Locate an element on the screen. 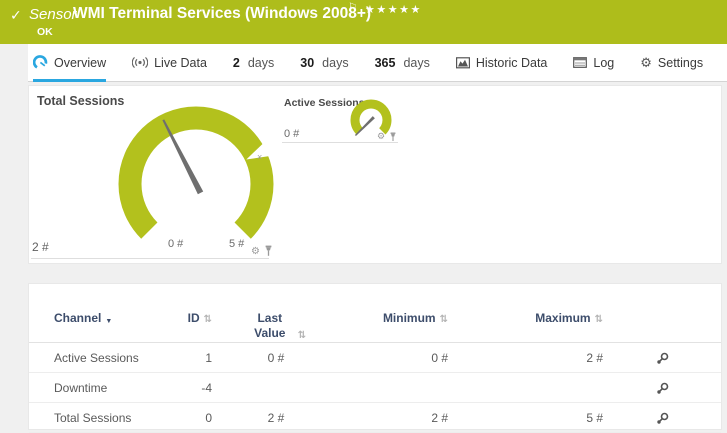 The width and height of the screenshot is (727, 433). cell-last-value: 0 # is located at coordinates (276, 357).